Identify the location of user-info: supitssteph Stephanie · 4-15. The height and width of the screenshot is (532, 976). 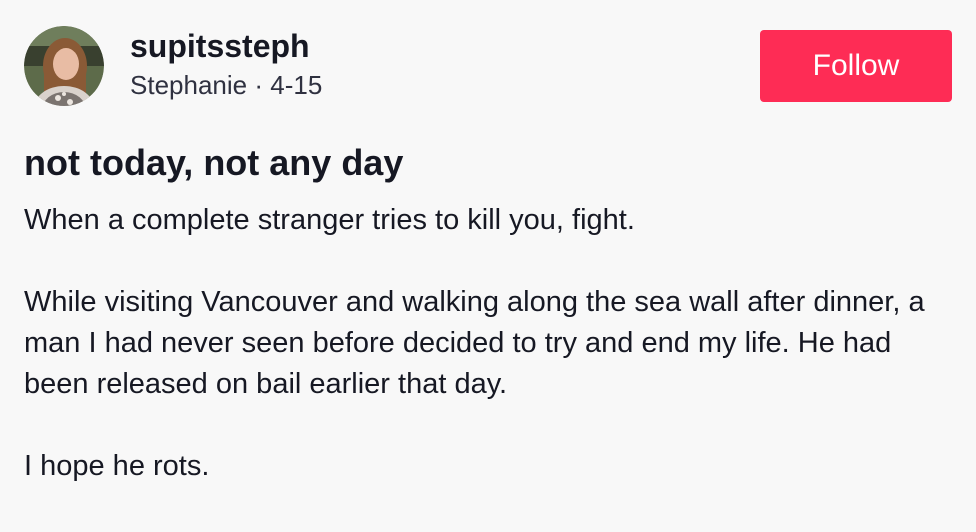
(226, 64).